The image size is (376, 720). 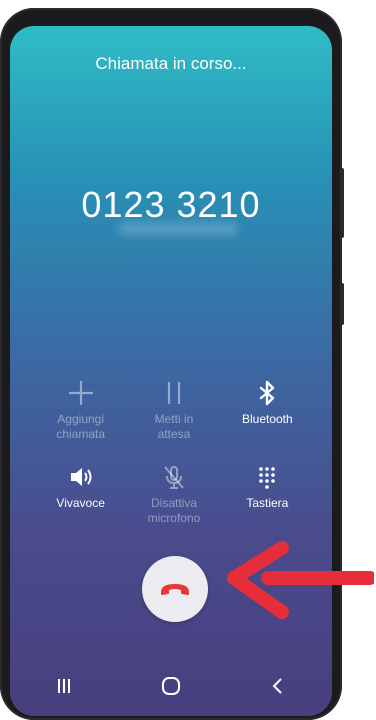 I want to click on home-icon, so click(x=171, y=686).